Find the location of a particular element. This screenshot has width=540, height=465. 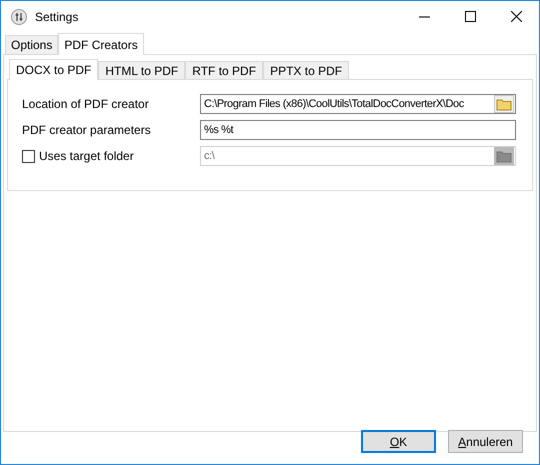

tab: PPTX to PDF is located at coordinates (306, 70).